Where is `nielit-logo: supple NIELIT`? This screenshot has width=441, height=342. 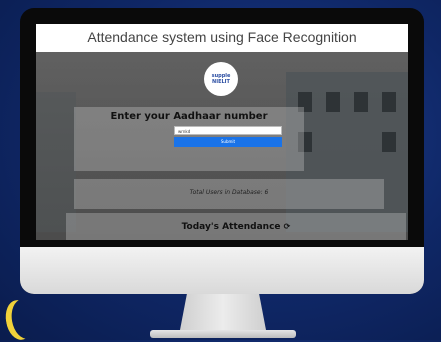
nielit-logo: supple NIELIT is located at coordinates (221, 79).